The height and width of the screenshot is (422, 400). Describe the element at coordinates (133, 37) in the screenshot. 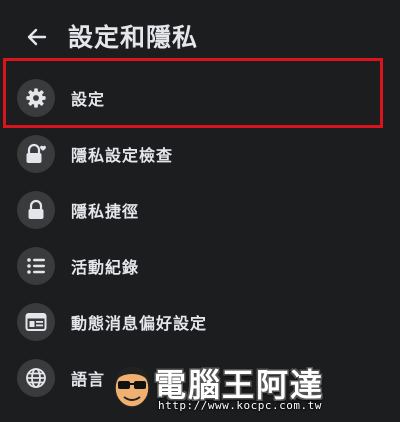

I see `page-title: 設定和隱私` at that location.